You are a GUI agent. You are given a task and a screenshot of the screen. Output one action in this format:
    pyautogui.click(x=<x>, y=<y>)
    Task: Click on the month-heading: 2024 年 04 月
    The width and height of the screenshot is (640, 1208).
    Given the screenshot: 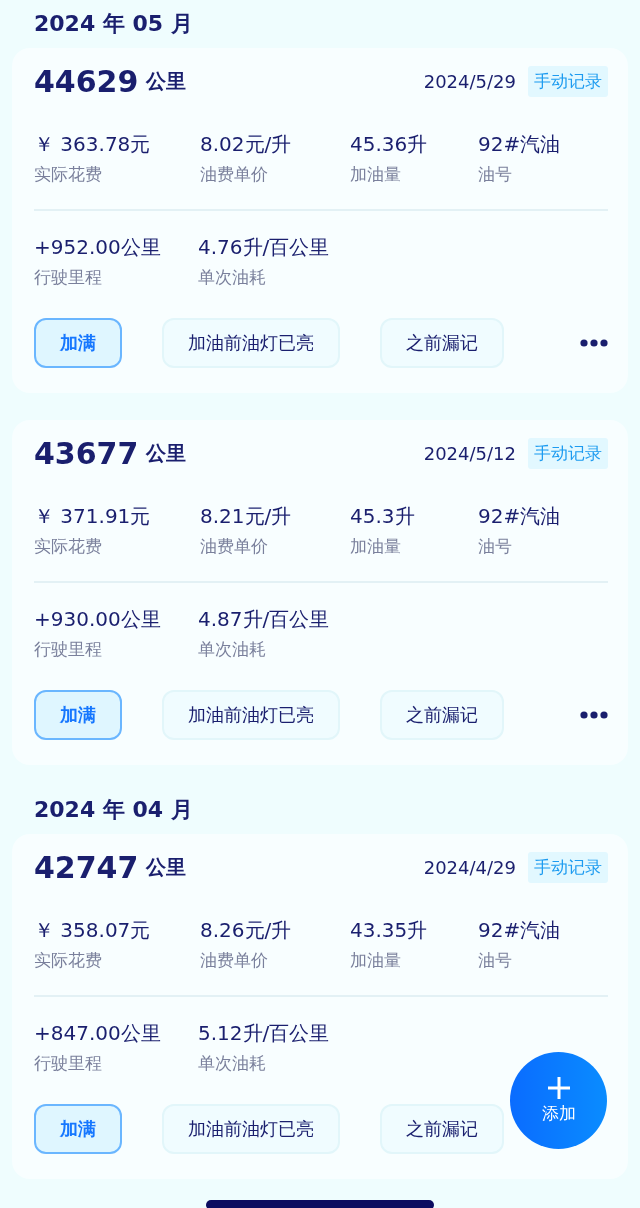 What is the action you would take?
    pyautogui.click(x=113, y=810)
    